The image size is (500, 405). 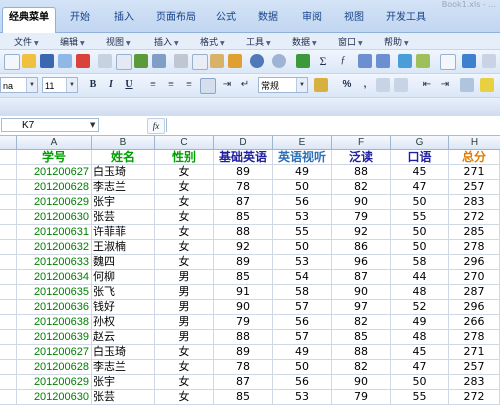 What do you see at coordinates (123, 142) in the screenshot?
I see `column-header-b: B` at bounding box center [123, 142].